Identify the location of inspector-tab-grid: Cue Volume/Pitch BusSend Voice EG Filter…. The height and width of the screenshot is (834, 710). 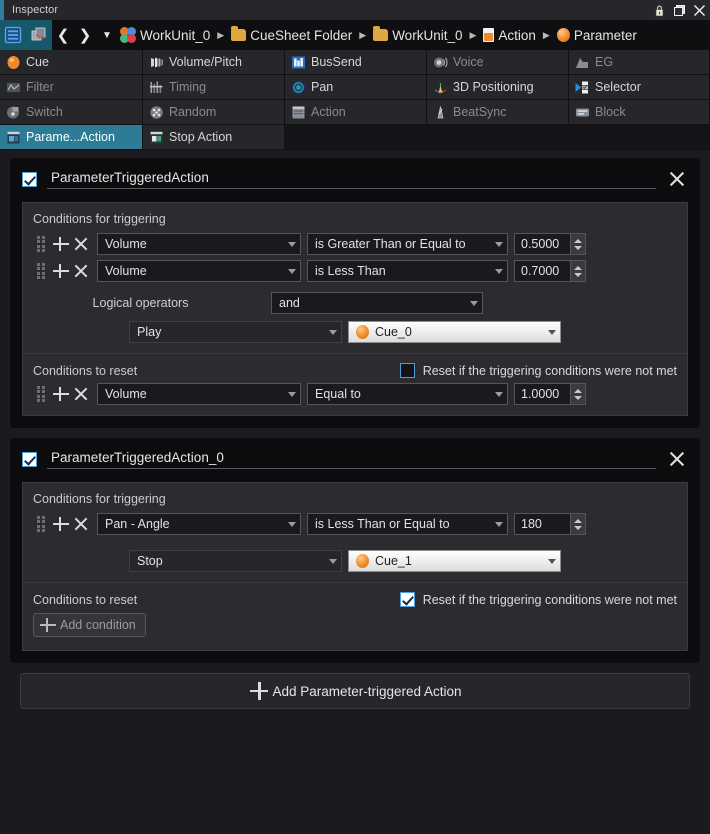
(355, 100).